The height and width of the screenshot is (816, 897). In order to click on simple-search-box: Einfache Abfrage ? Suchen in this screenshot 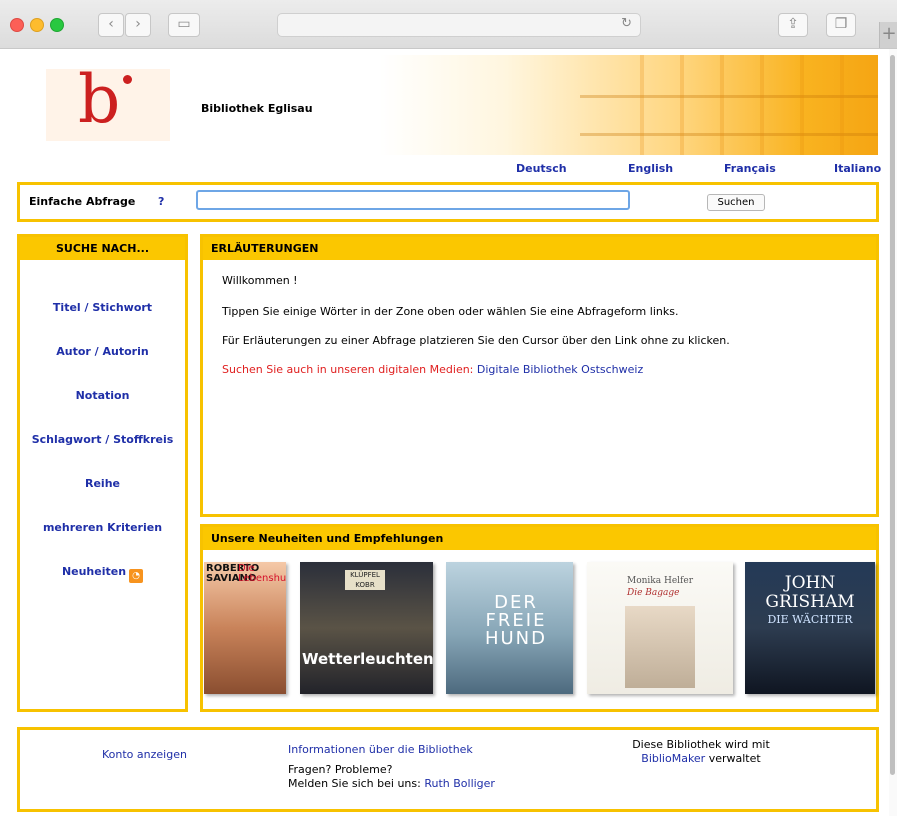, I will do `click(448, 202)`.